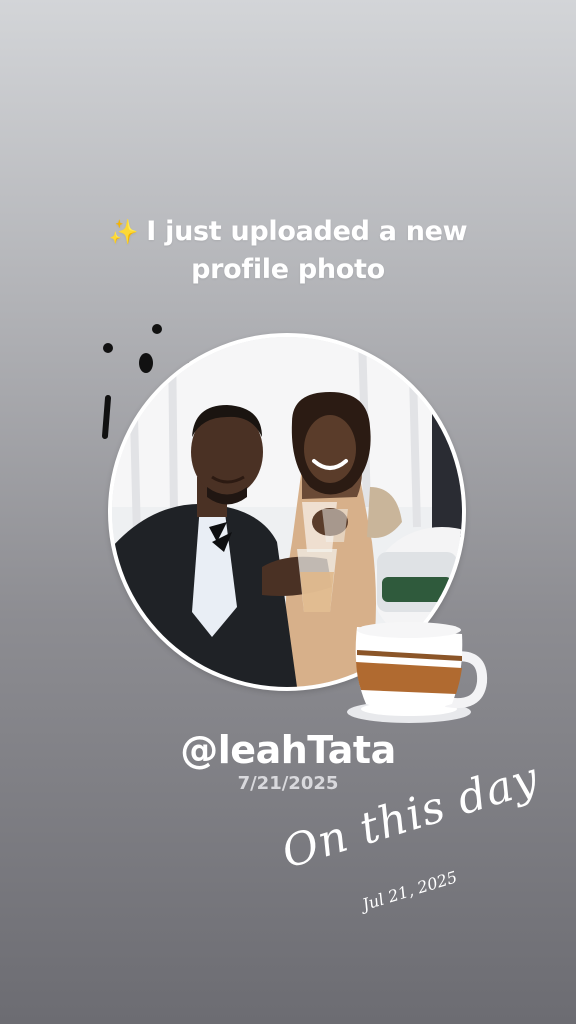 The width and height of the screenshot is (576, 1024). I want to click on headline-line-2: profile photo, so click(288, 269).